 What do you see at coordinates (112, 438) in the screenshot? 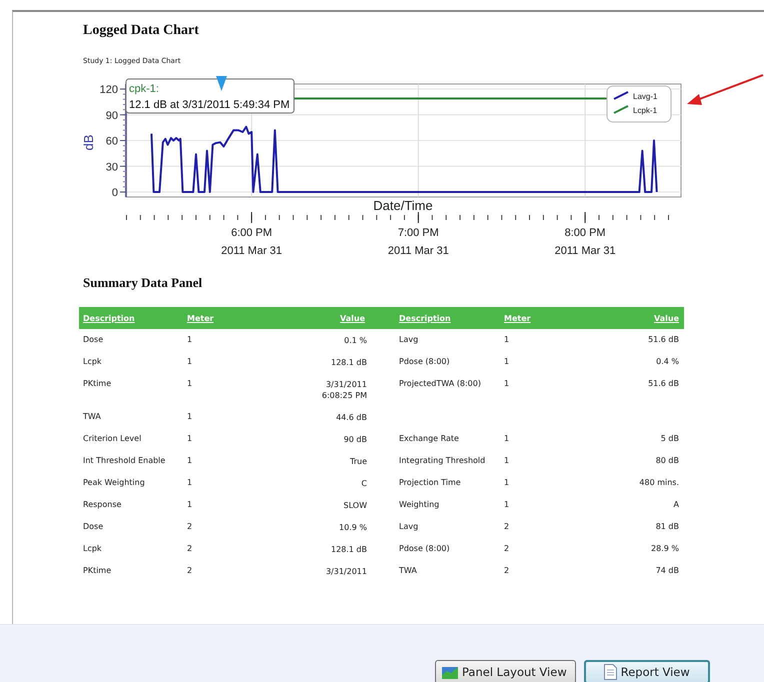
I see `table-cell: Criterion Level` at bounding box center [112, 438].